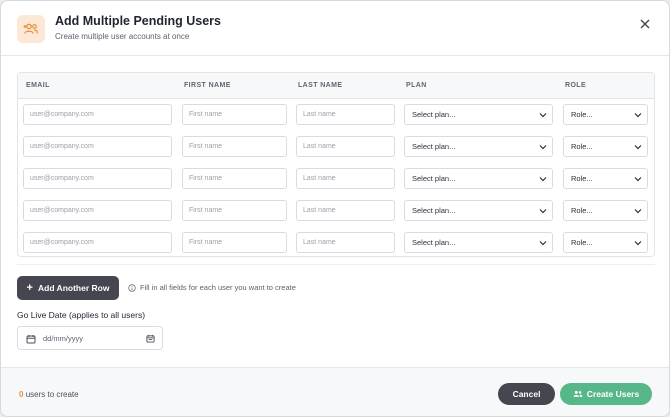  I want to click on column-header-role: ROLE, so click(576, 85).